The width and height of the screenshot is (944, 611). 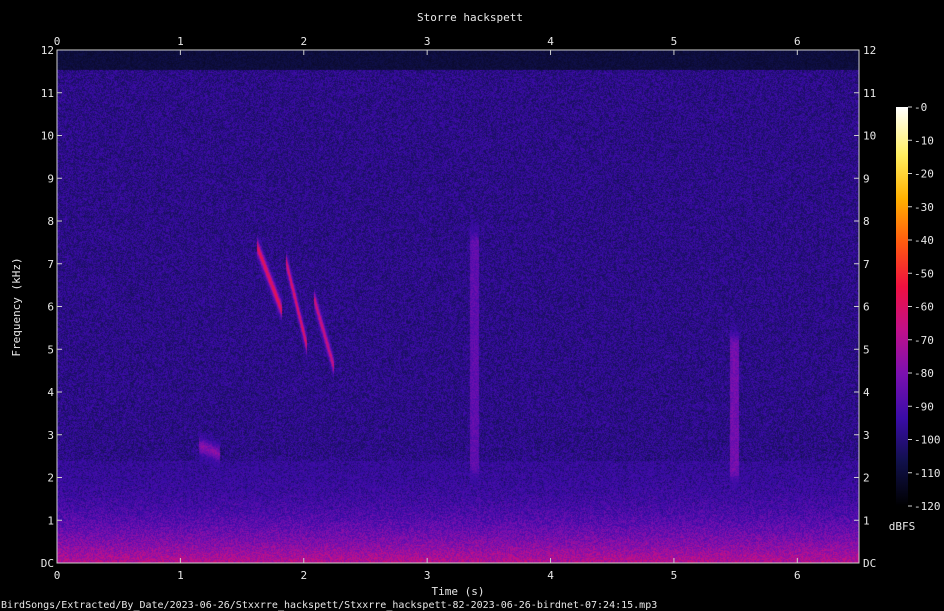 I want to click on x-tick-label-top-2: 2, so click(x=303, y=41).